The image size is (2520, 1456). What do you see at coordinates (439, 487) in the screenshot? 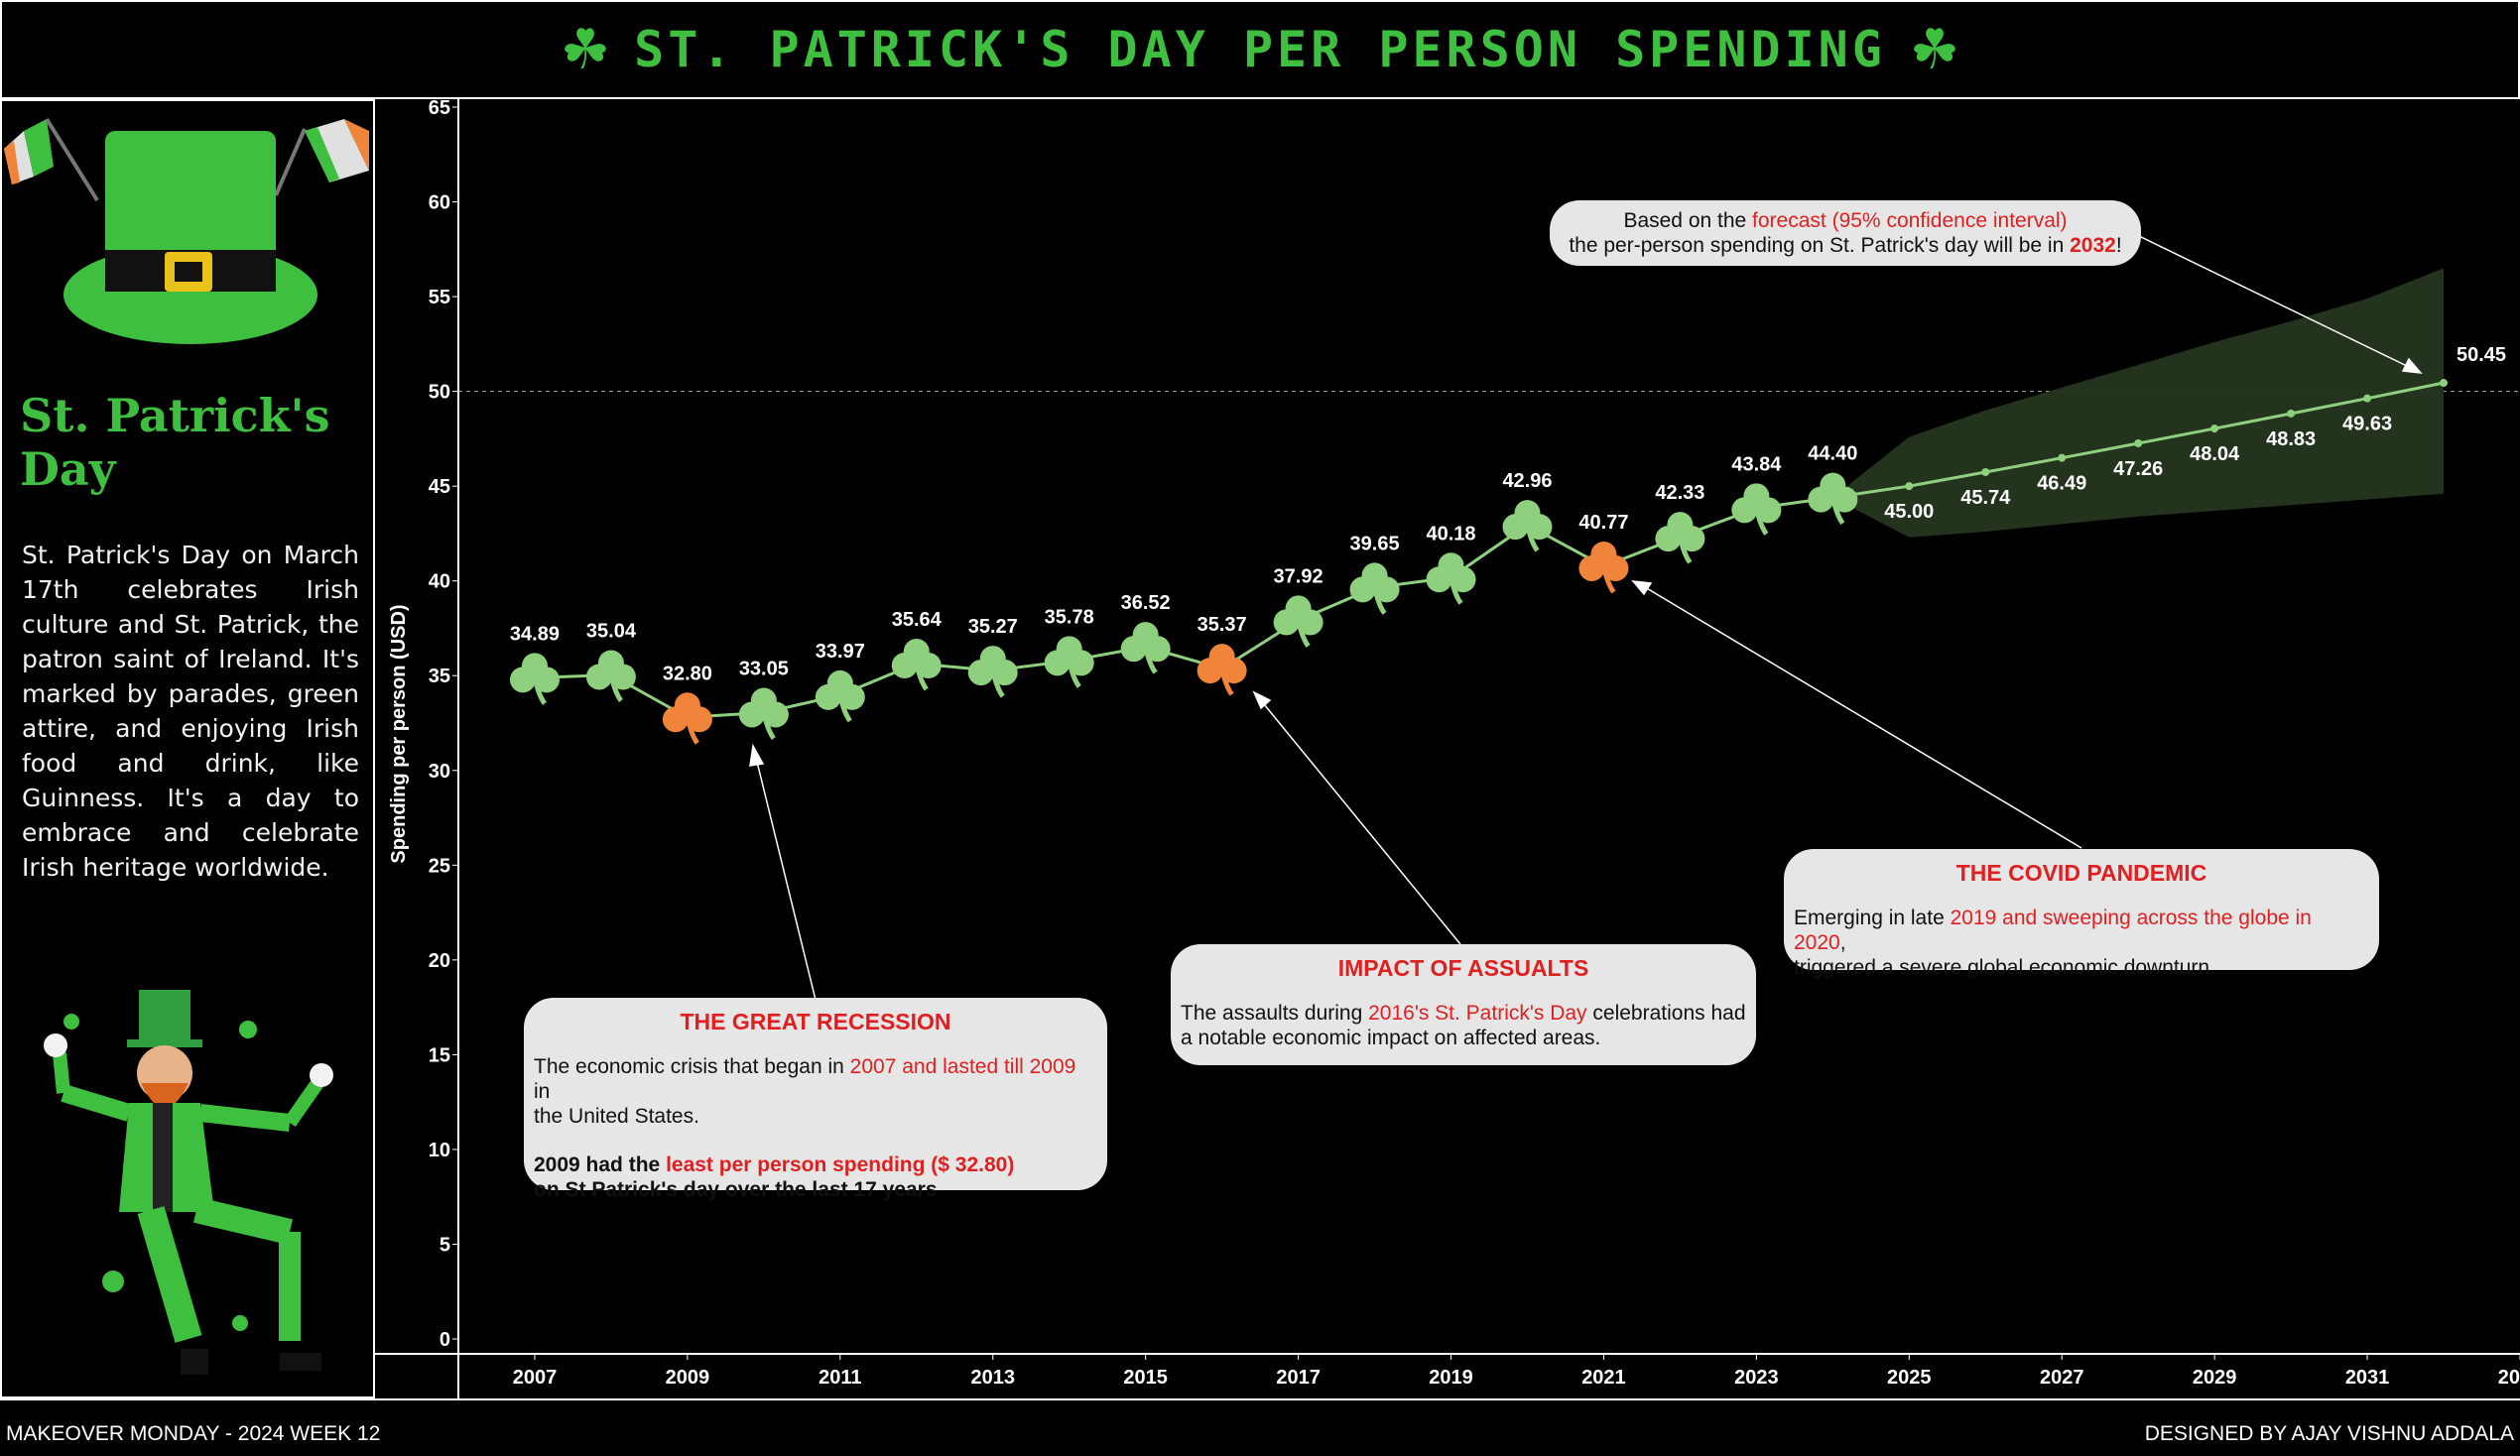
I see `y-tick-label: 45` at bounding box center [439, 487].